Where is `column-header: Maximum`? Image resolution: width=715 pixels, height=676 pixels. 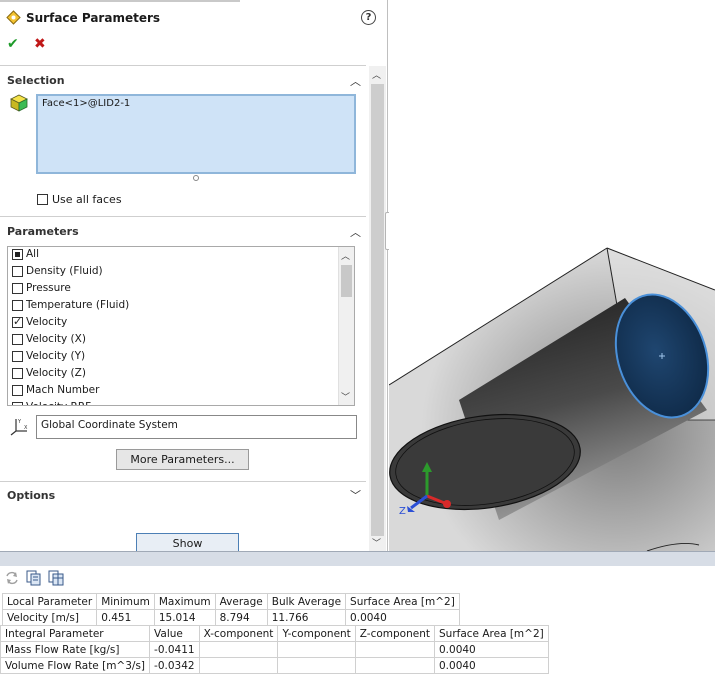
column-header: Maximum is located at coordinates (184, 601).